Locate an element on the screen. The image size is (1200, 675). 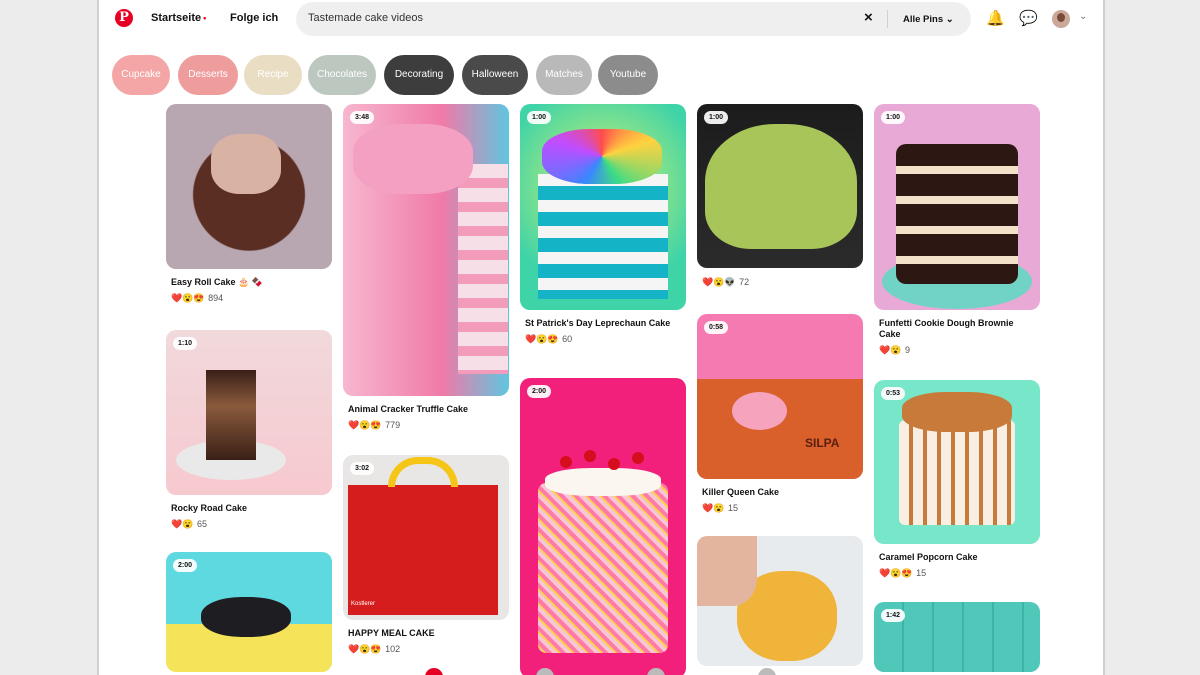
pin-card: 1:42 is located at coordinates (957, 637).